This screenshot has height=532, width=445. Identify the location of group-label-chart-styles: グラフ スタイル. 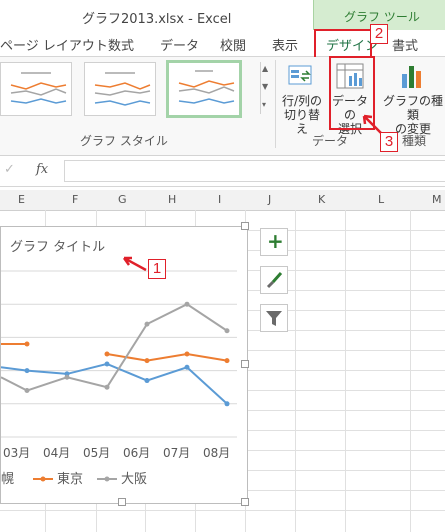
(124, 141).